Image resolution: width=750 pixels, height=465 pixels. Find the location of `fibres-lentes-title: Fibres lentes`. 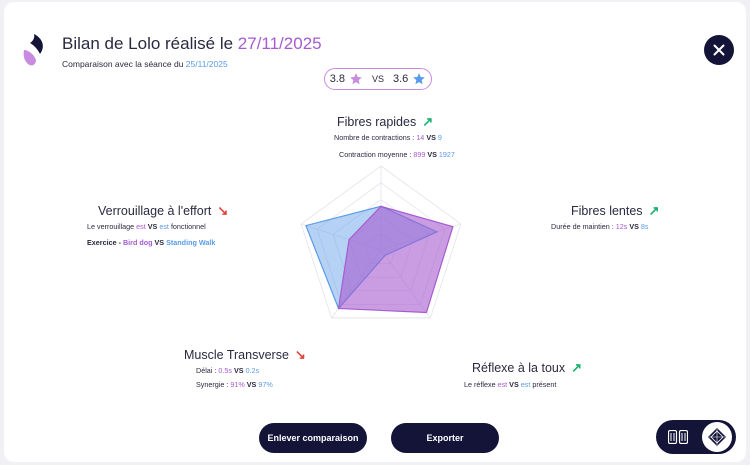

fibres-lentes-title: Fibres lentes is located at coordinates (607, 211).